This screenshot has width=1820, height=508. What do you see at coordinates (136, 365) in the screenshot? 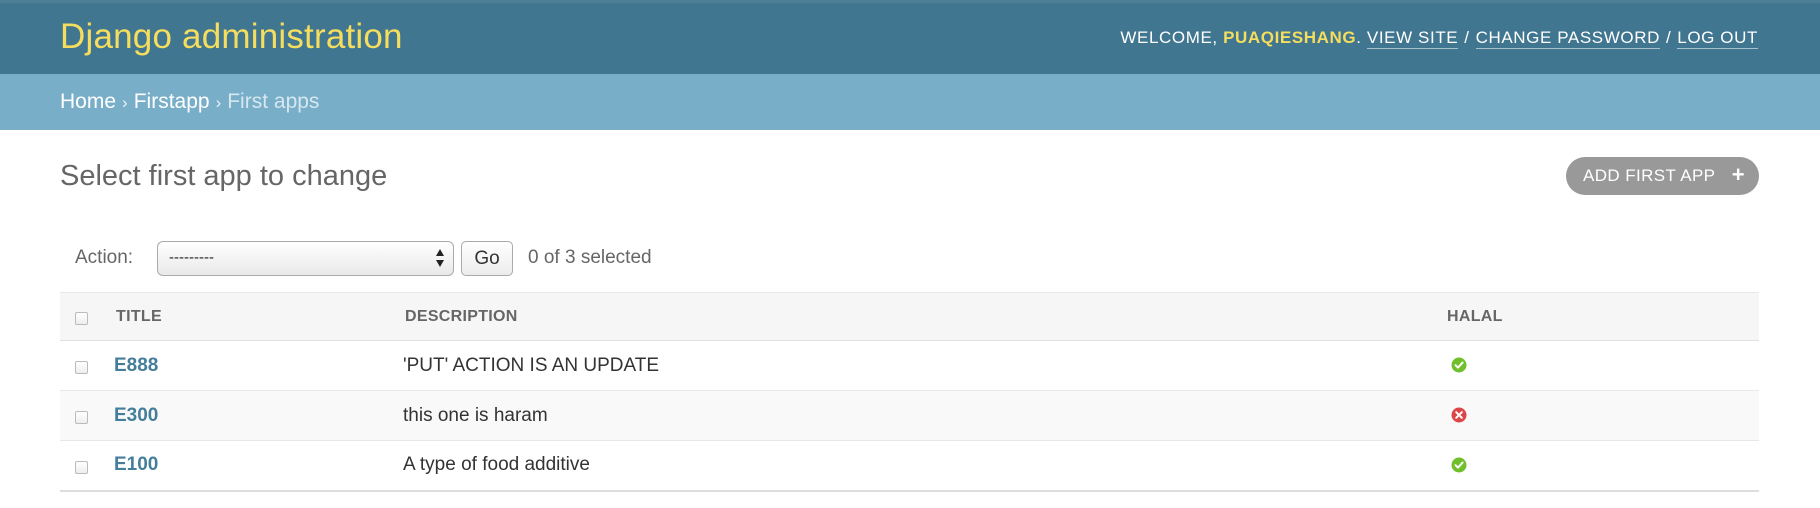
I see `row-title-link: E888` at bounding box center [136, 365].